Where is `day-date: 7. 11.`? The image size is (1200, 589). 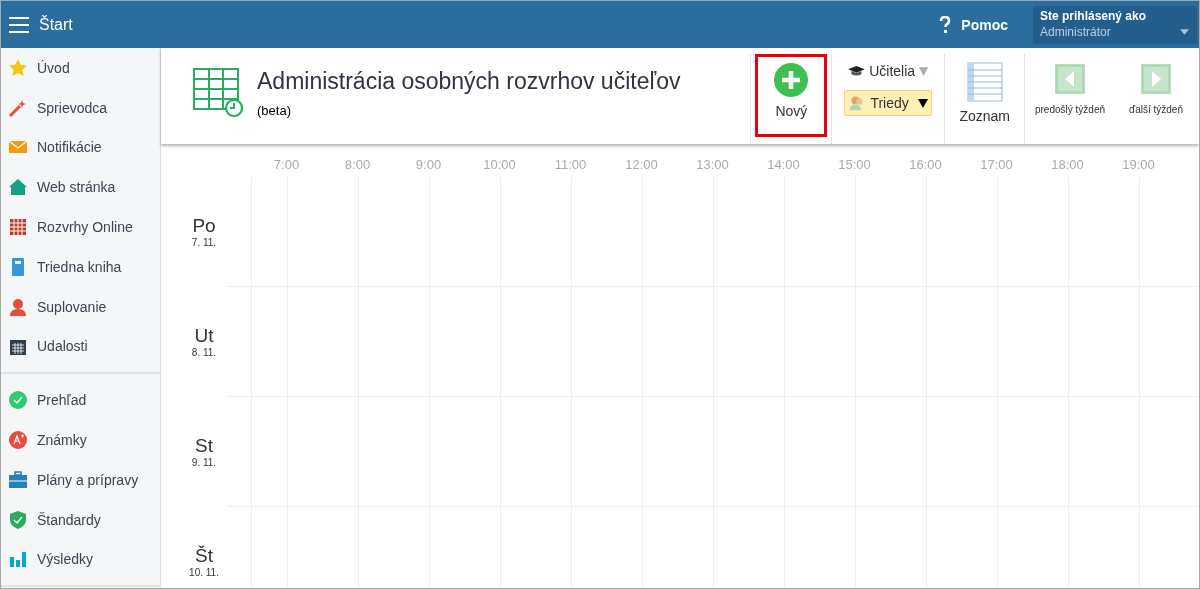
day-date: 7. 11. is located at coordinates (204, 242).